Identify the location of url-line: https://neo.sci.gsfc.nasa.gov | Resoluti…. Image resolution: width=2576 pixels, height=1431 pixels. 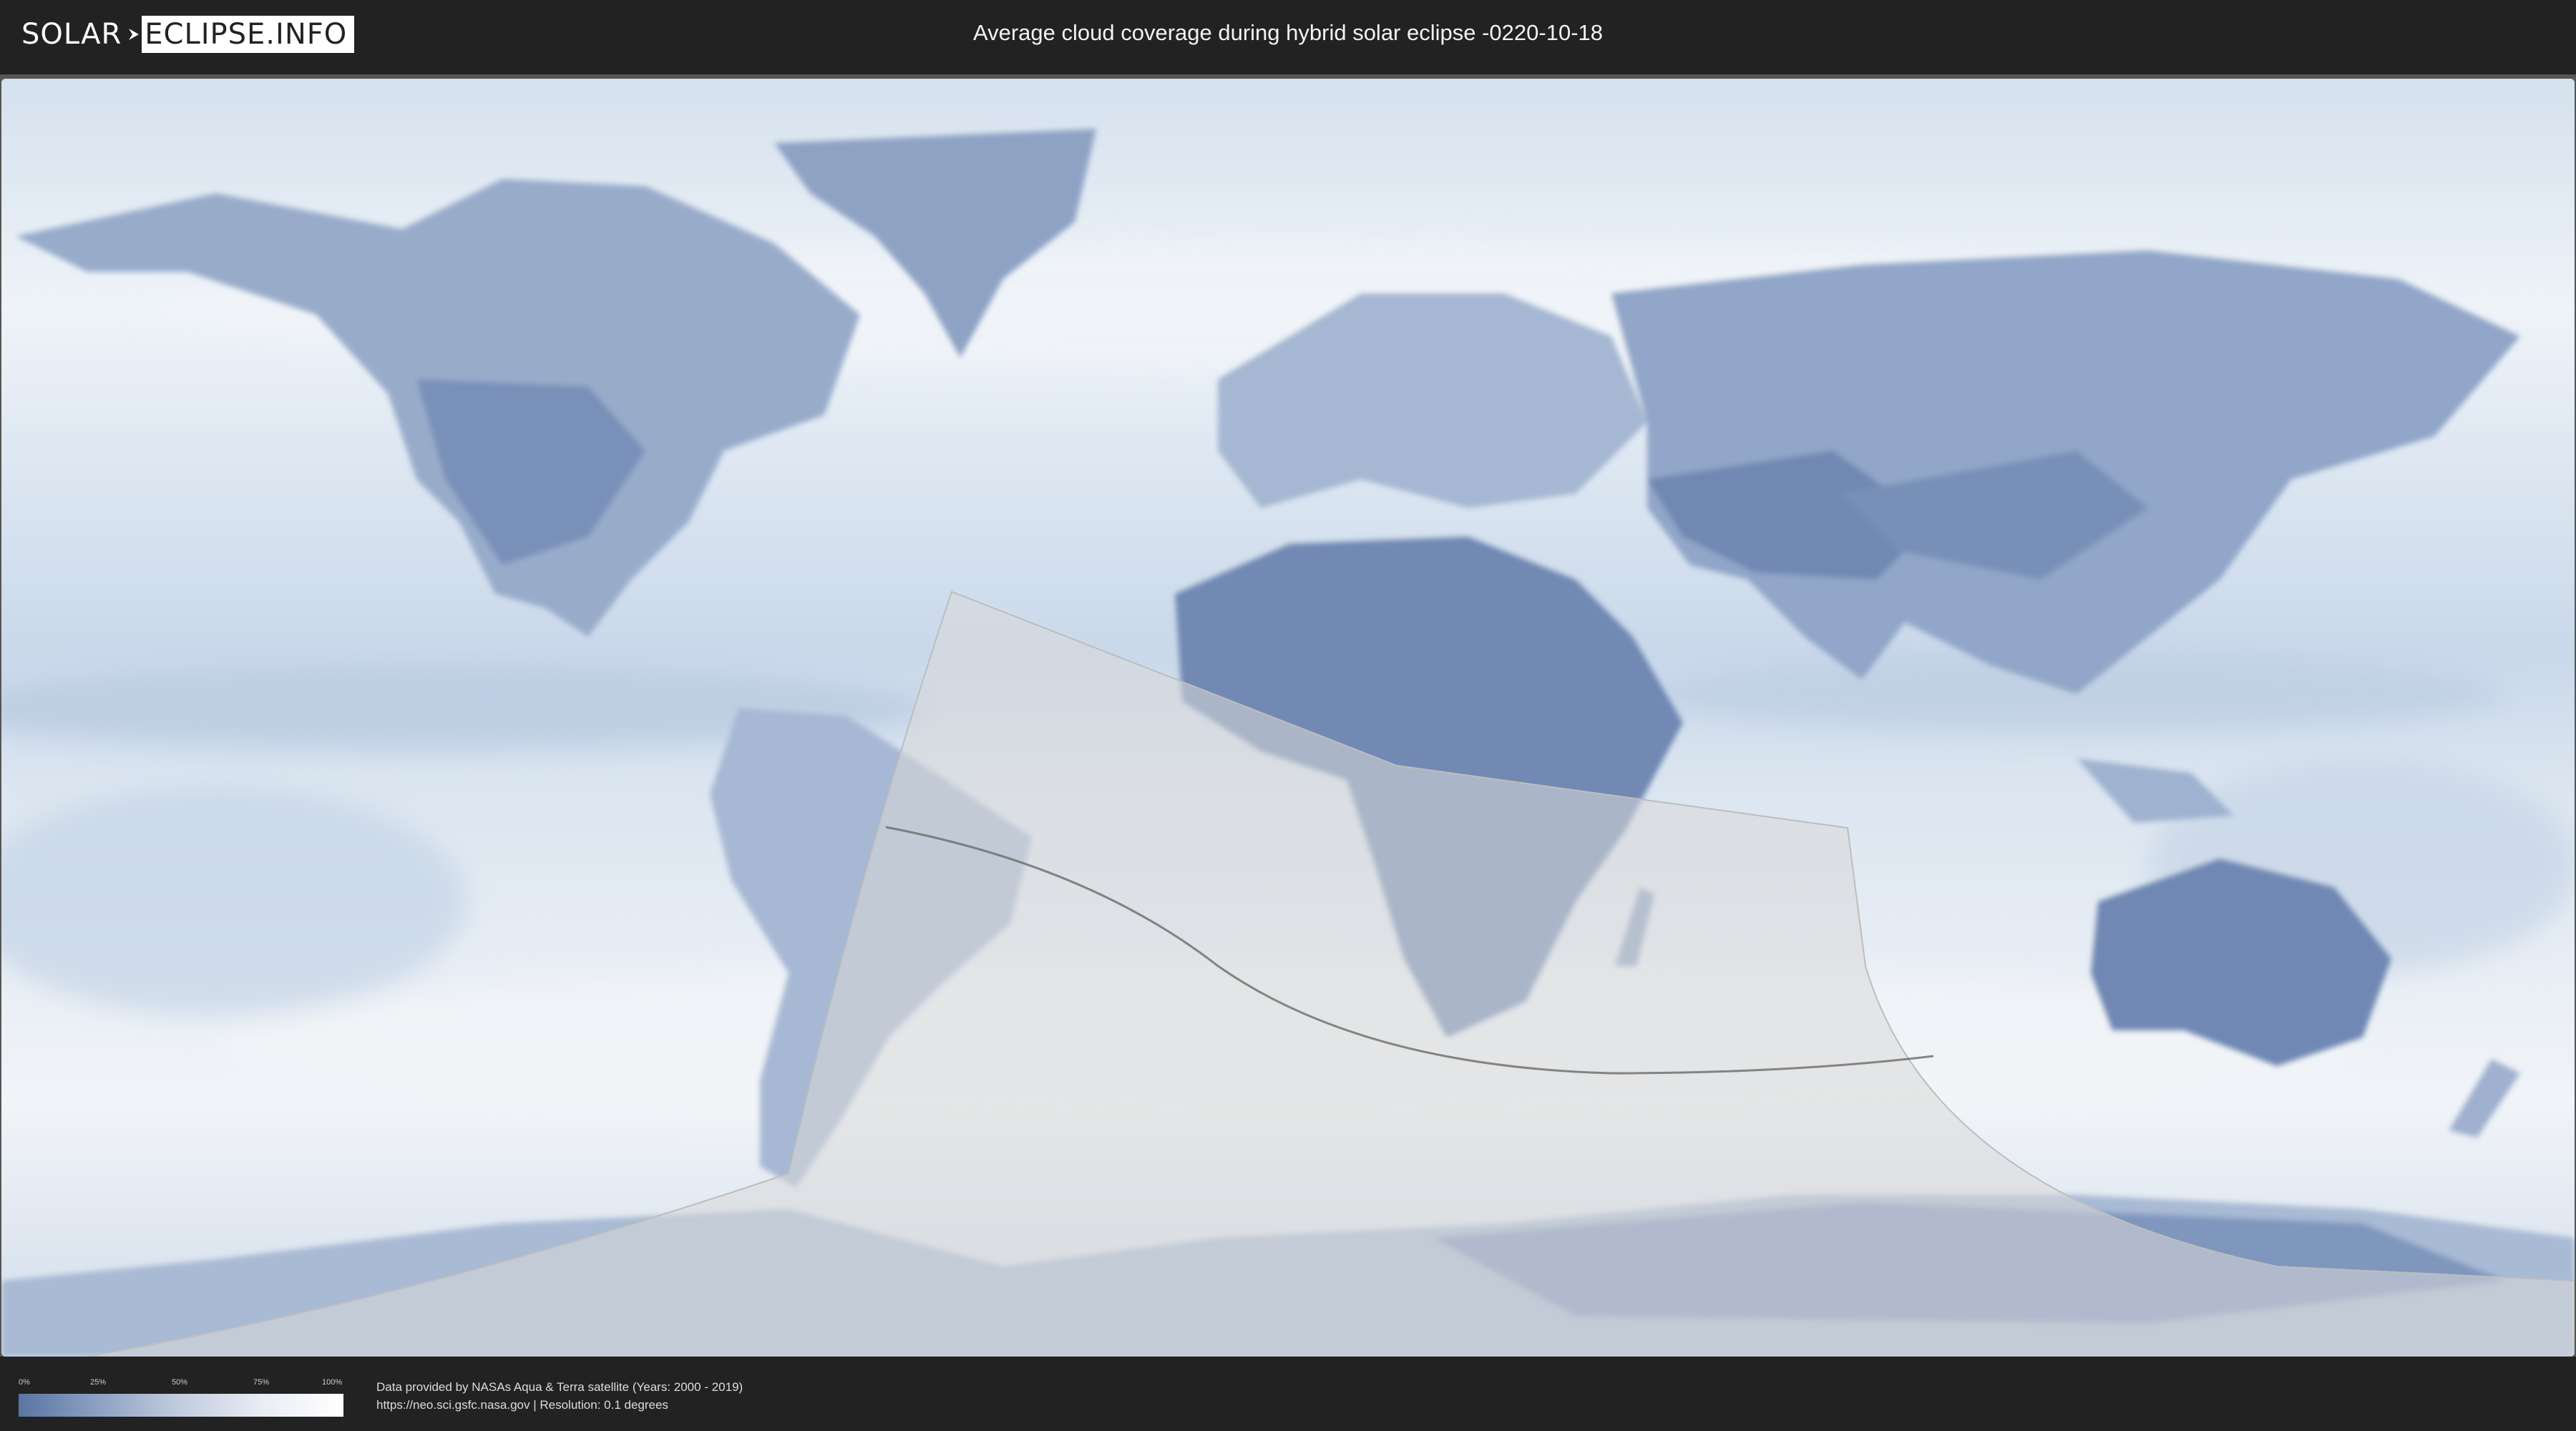
(522, 1405).